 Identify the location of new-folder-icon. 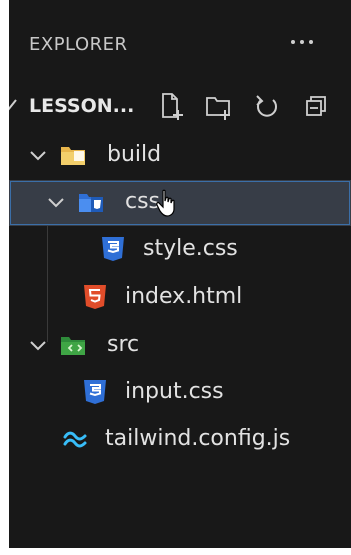
(219, 106).